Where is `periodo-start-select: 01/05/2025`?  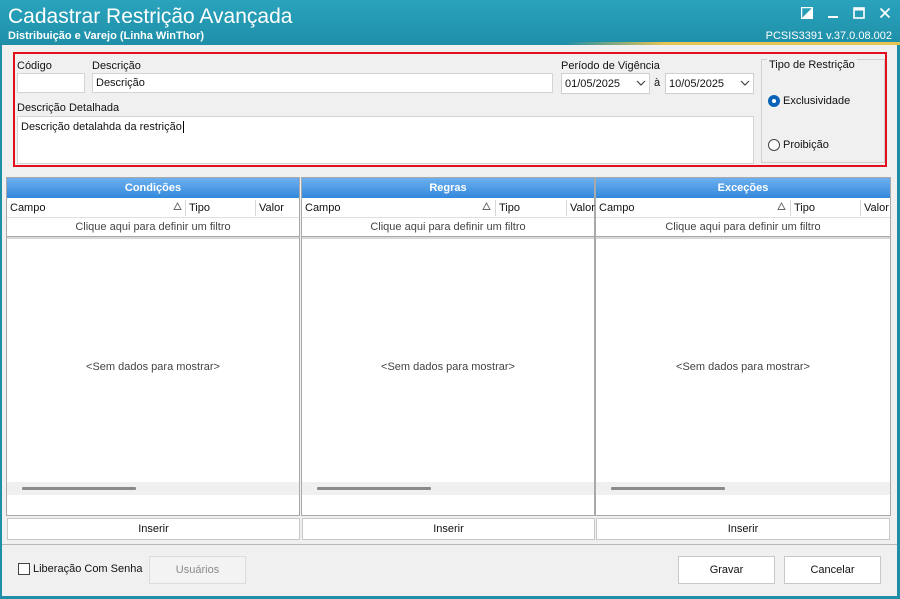
periodo-start-select: 01/05/2025 is located at coordinates (605, 83).